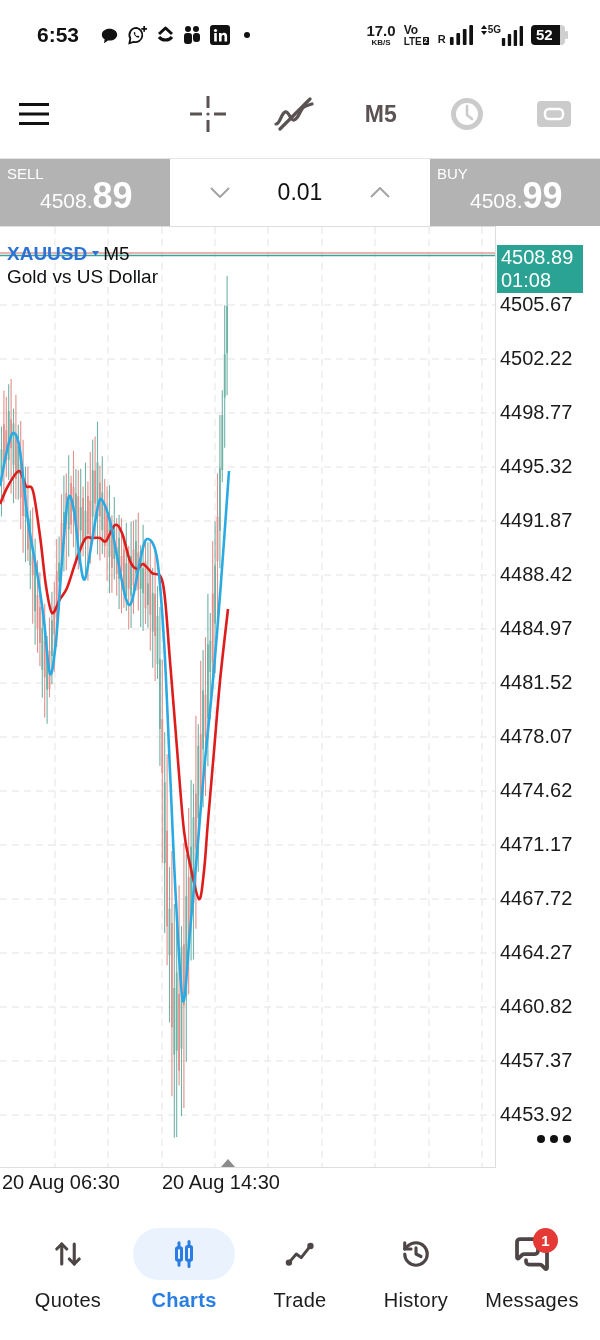 The width and height of the screenshot is (600, 1340). What do you see at coordinates (536, 358) in the screenshot?
I see `price-label: 4502.22` at bounding box center [536, 358].